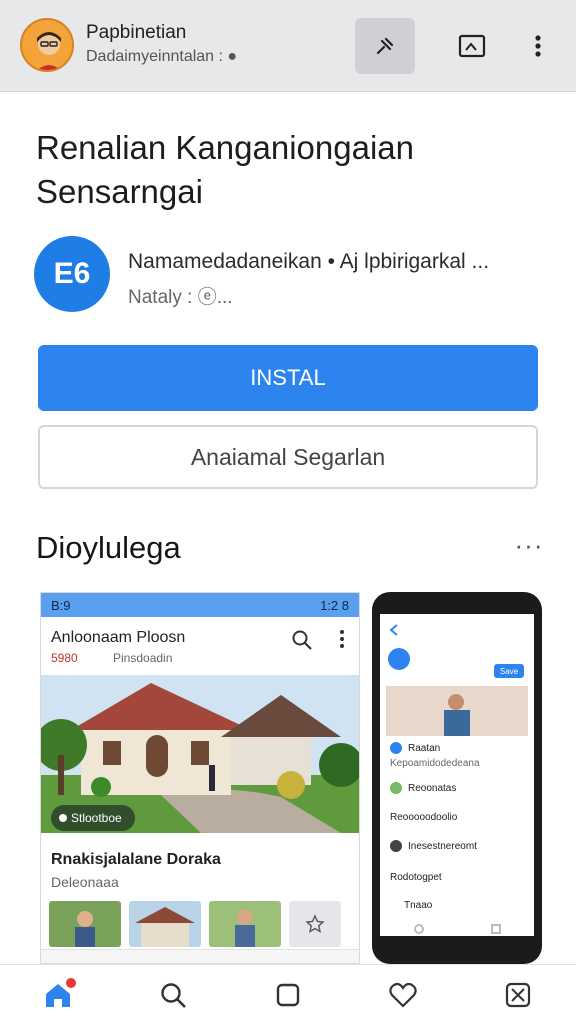 This screenshot has height=1024, width=576. I want to click on pin-off-icon, so click(385, 46).